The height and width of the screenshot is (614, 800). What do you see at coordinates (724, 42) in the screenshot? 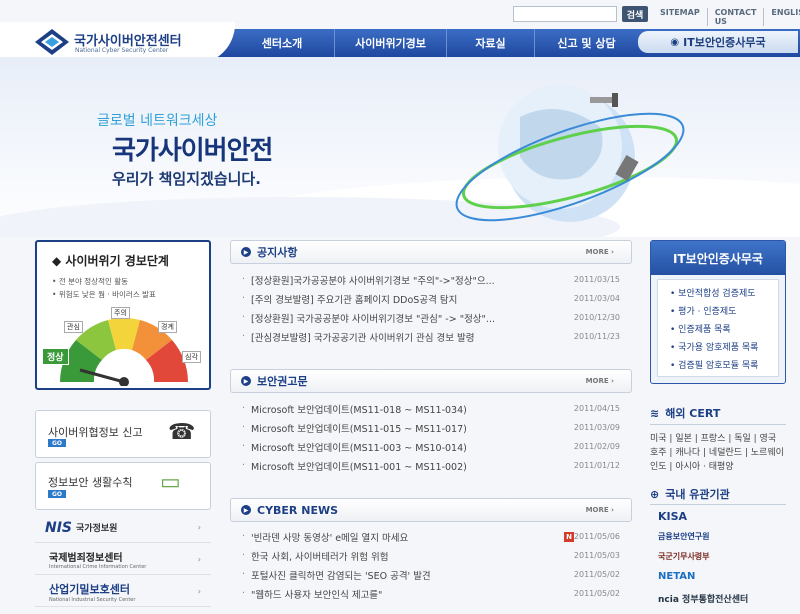
I see `nav-it-cert-label: IT보안인증사무국` at bounding box center [724, 42].